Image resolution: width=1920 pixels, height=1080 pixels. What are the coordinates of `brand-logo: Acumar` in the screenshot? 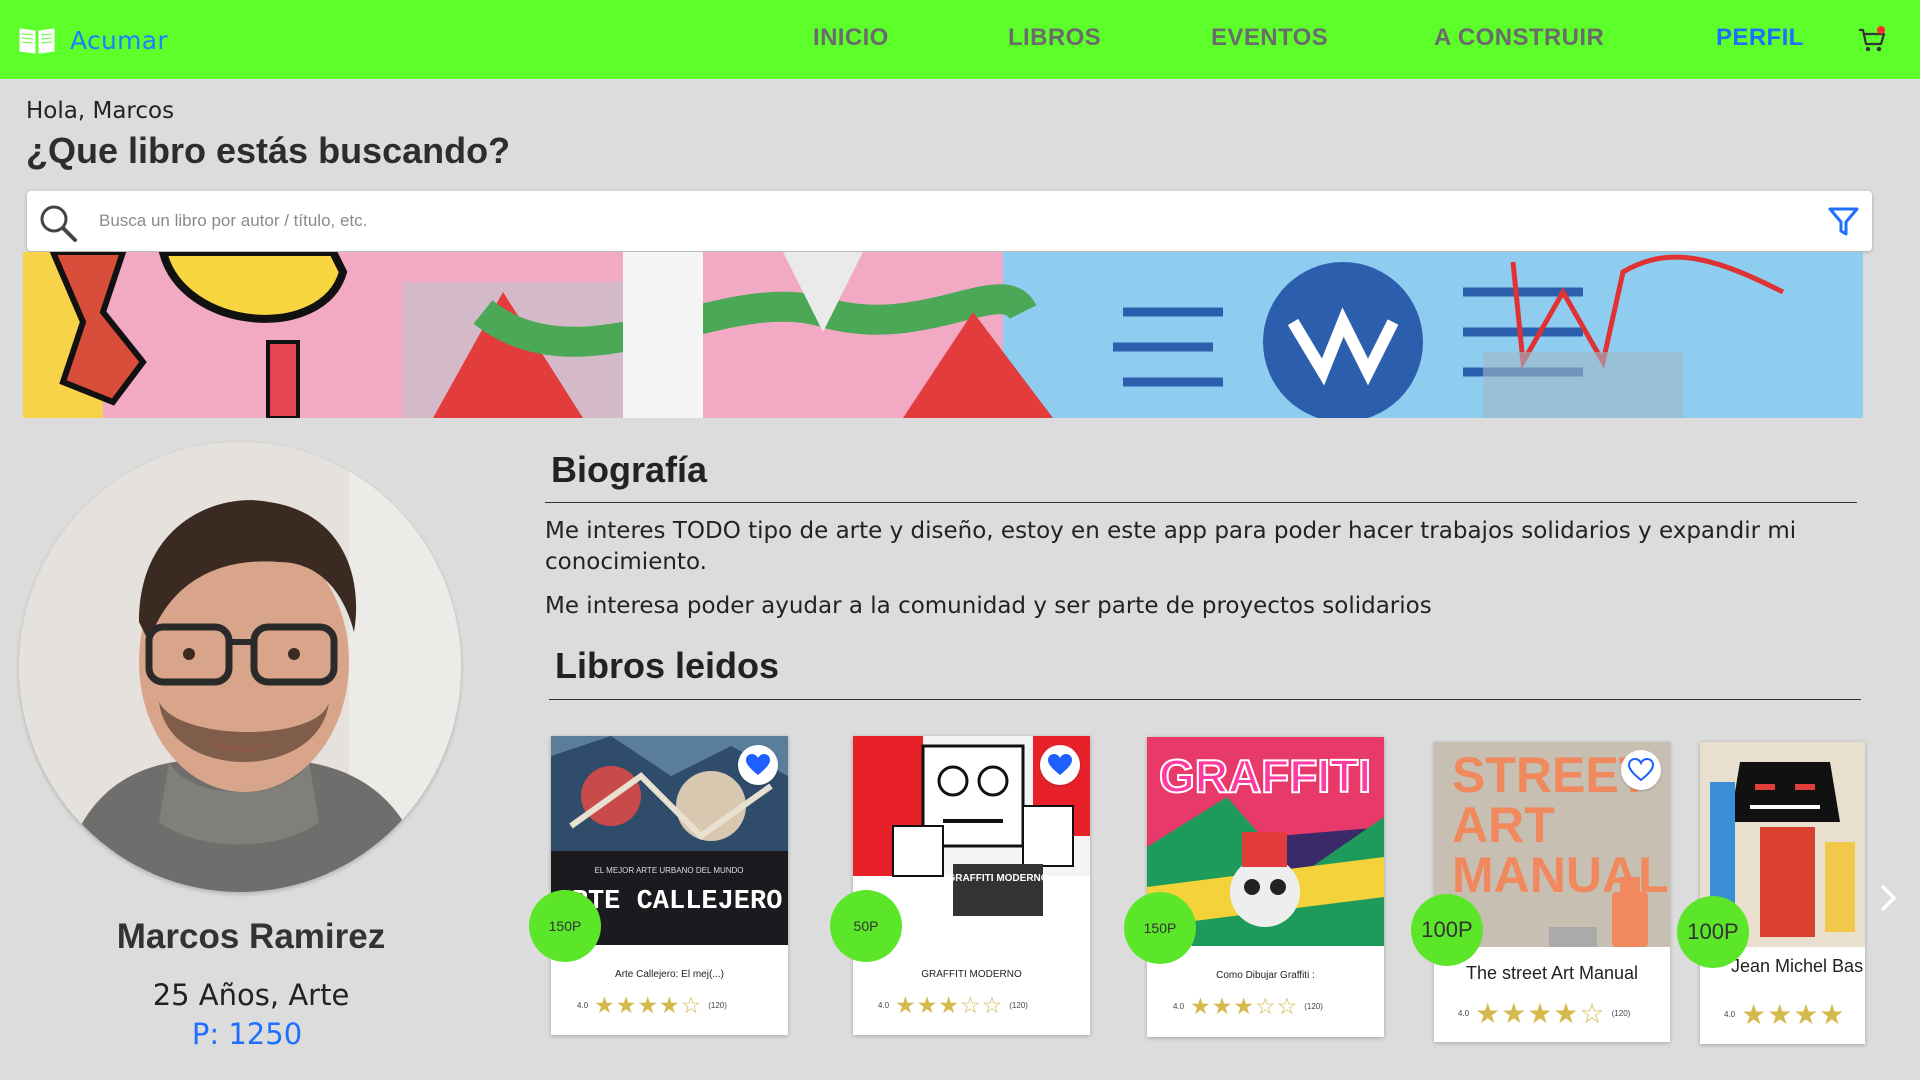 It's located at (93, 40).